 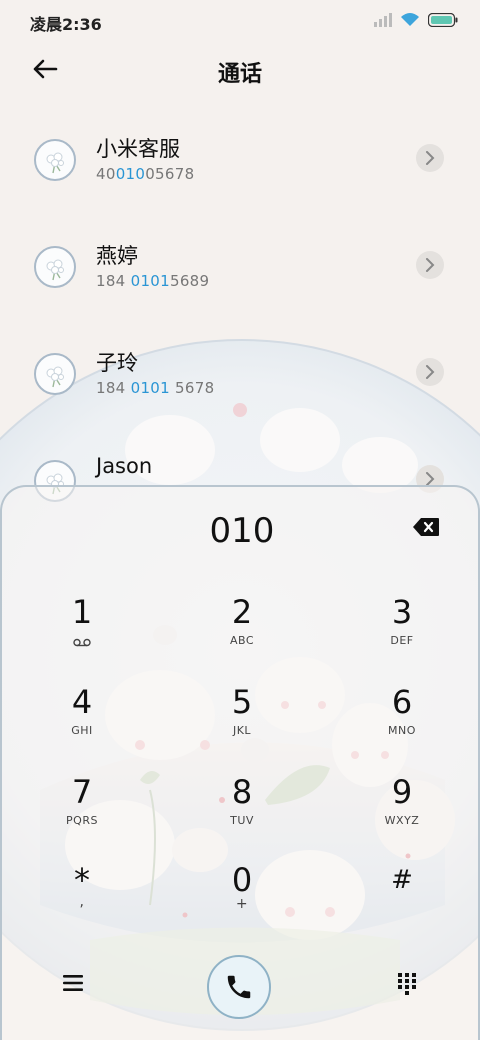 I want to click on key-star: * ,, so click(x=82, y=900).